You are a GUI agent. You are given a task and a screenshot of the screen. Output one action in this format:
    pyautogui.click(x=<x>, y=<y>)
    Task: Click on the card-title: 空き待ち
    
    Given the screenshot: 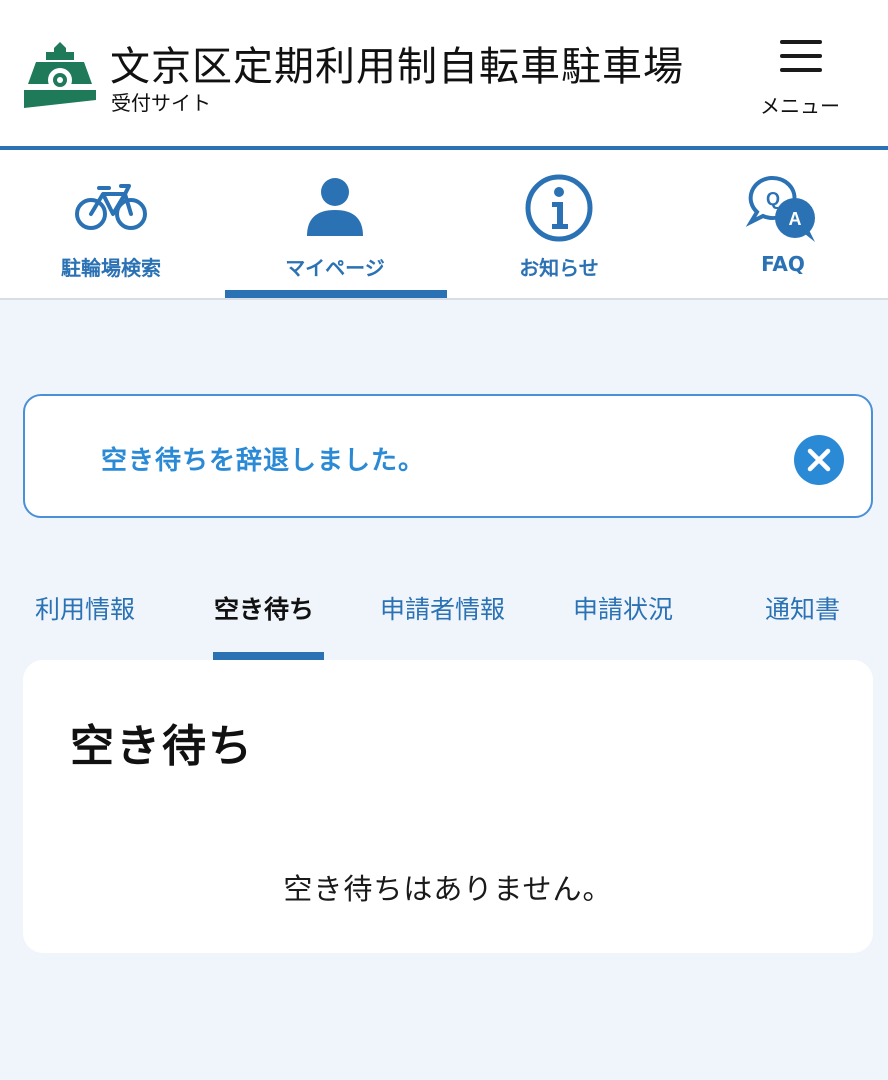 What is the action you would take?
    pyautogui.click(x=162, y=746)
    